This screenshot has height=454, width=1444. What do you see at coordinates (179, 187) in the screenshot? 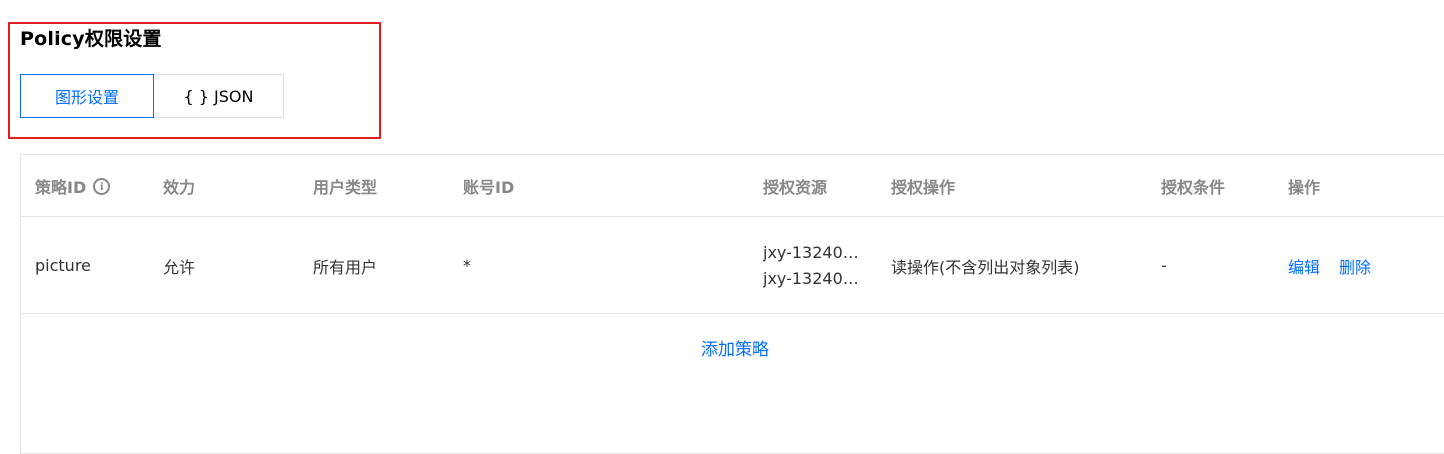
I see `column-header-effect: 效力` at bounding box center [179, 187].